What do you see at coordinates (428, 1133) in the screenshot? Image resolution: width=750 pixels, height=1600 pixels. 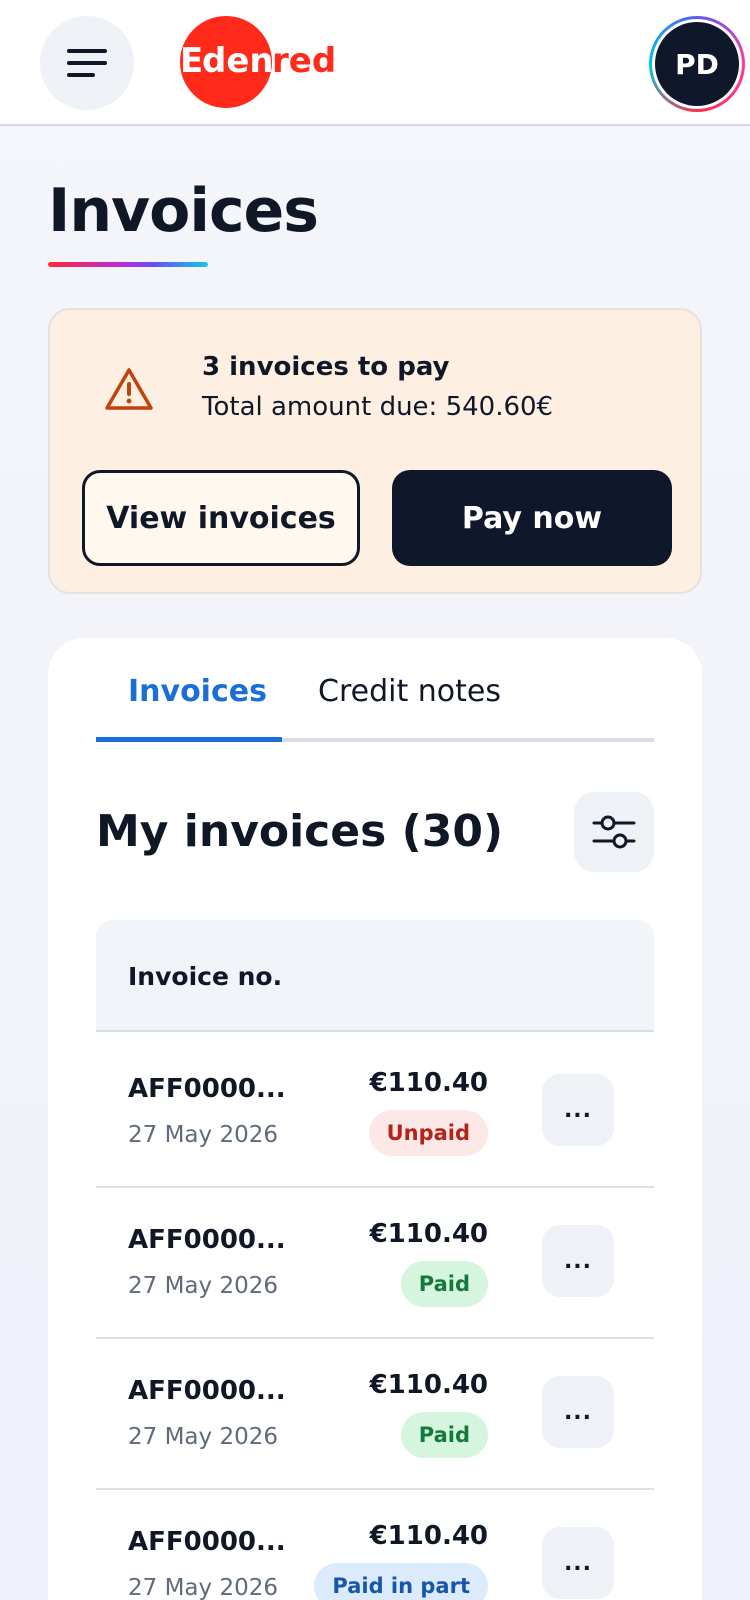 I see `status-badge: Unpaid` at bounding box center [428, 1133].